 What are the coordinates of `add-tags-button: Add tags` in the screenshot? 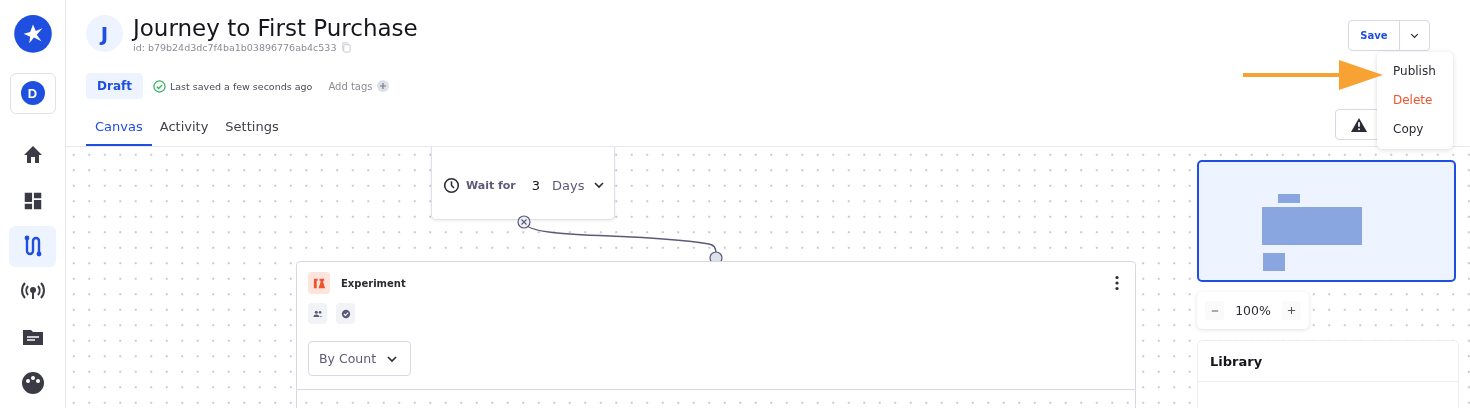 It's located at (358, 86).